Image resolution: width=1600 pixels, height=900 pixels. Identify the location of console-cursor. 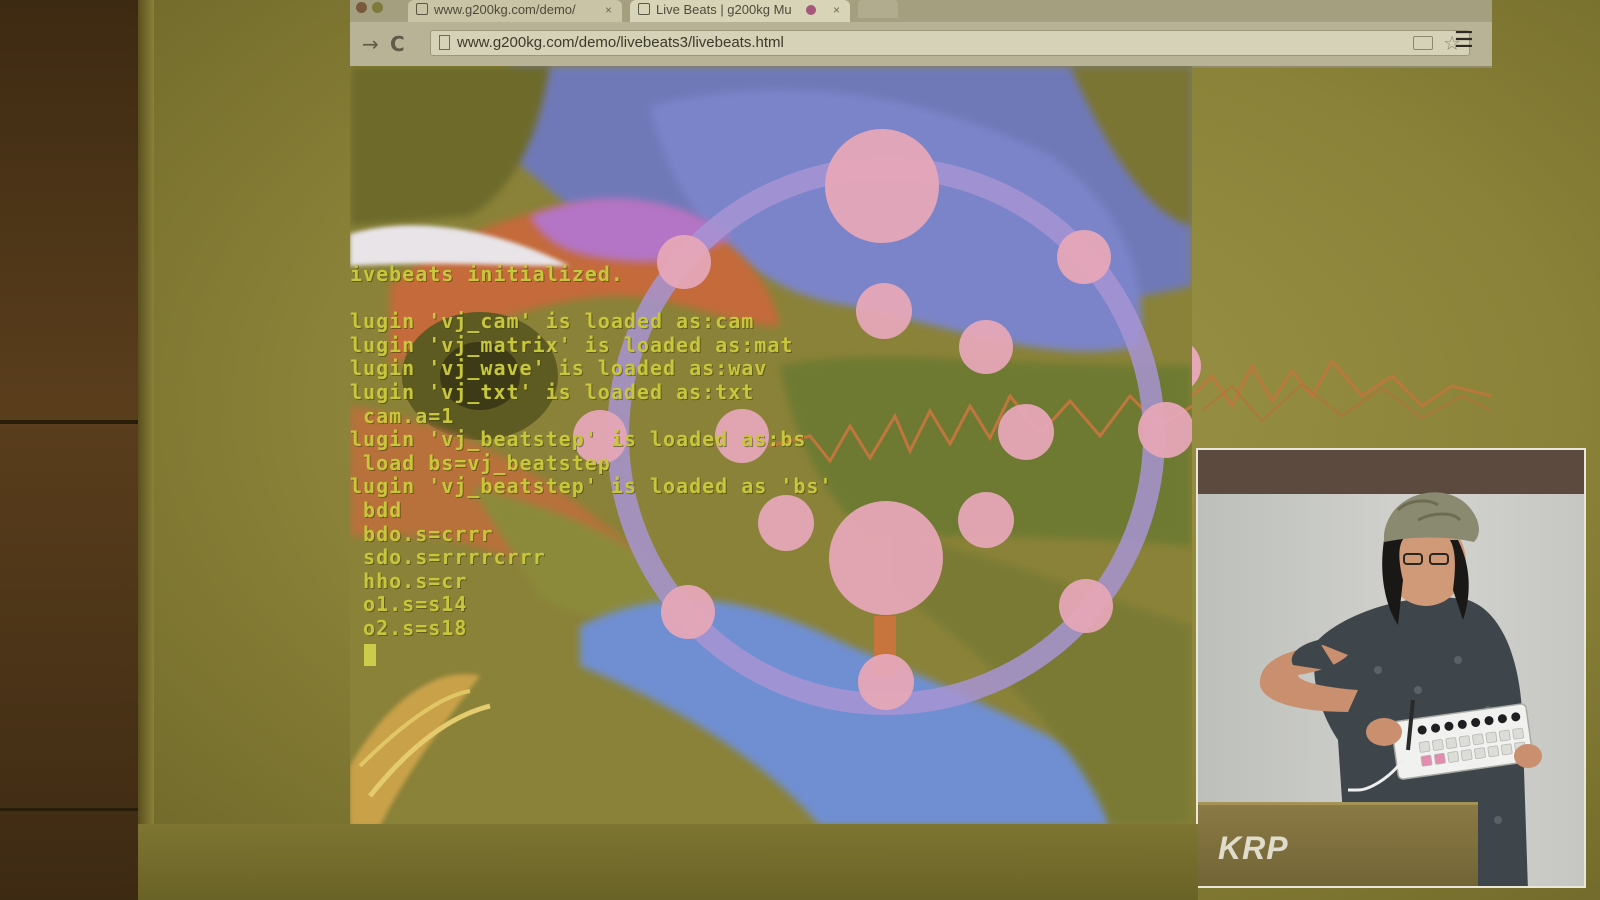
(370, 655).